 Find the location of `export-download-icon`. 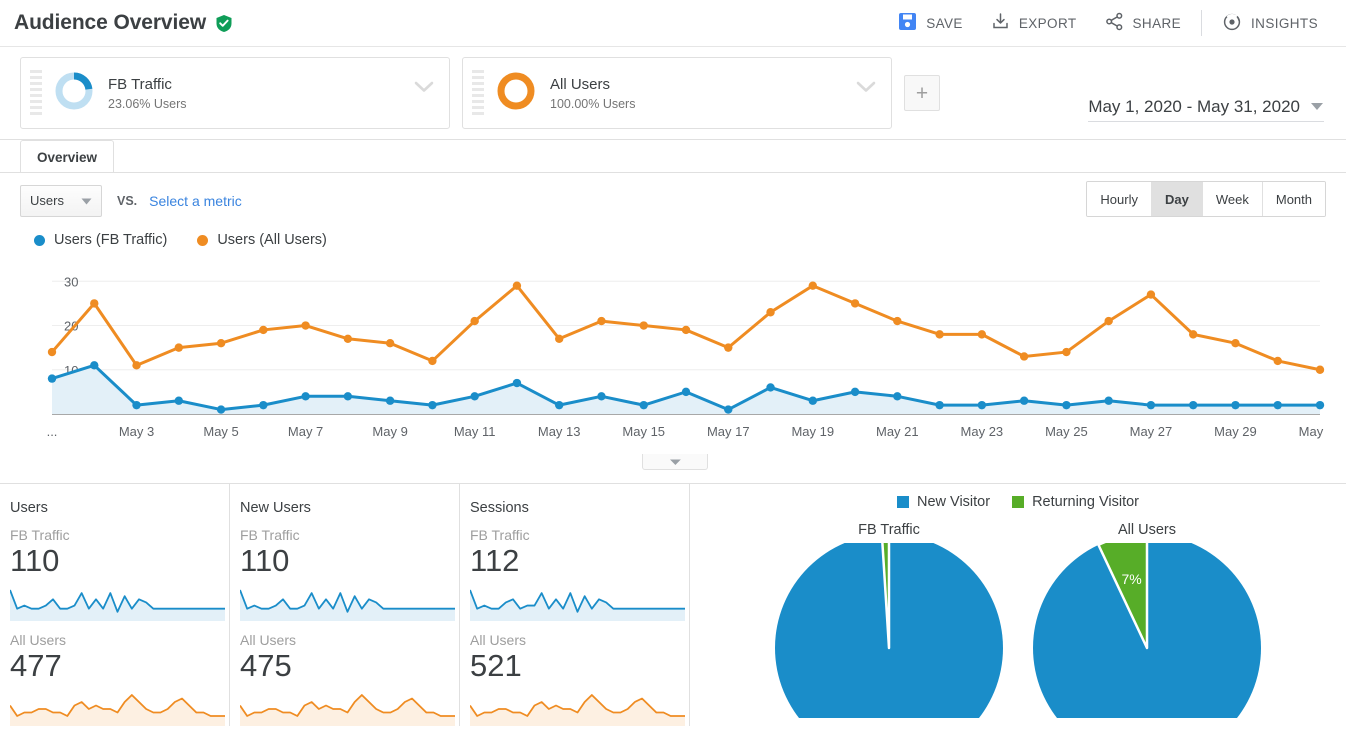

export-download-icon is located at coordinates (1000, 23).